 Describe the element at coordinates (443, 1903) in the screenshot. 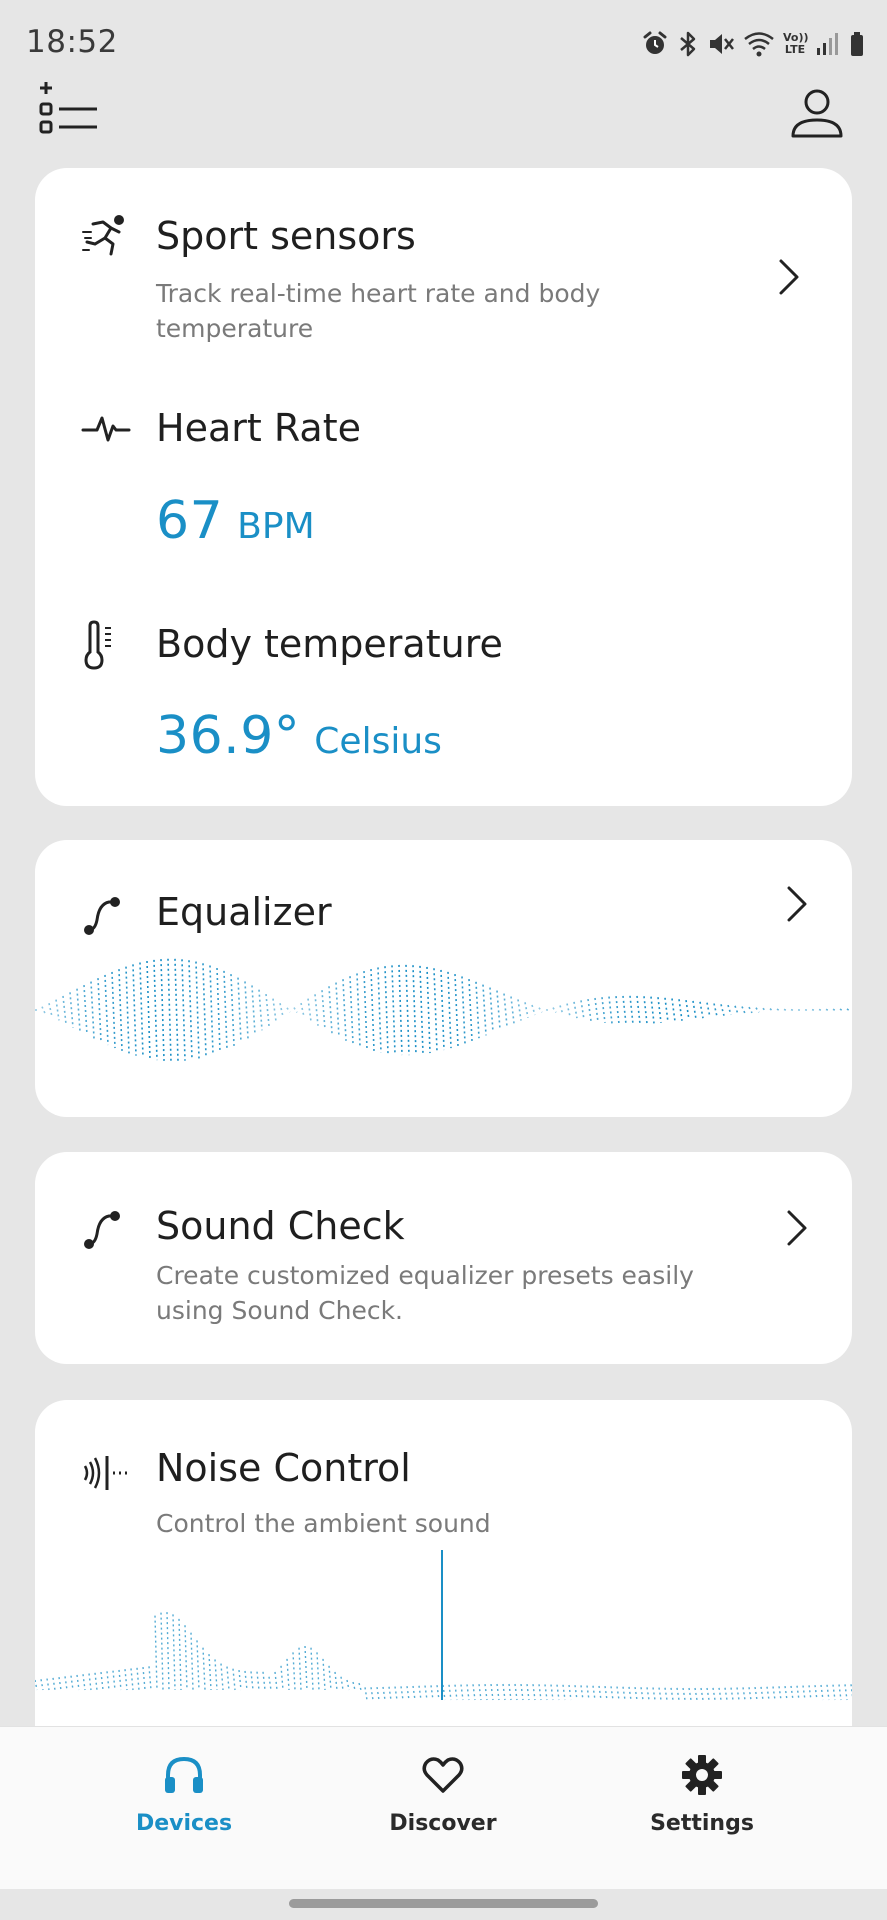

I see `gesture-navigation-bar` at that location.